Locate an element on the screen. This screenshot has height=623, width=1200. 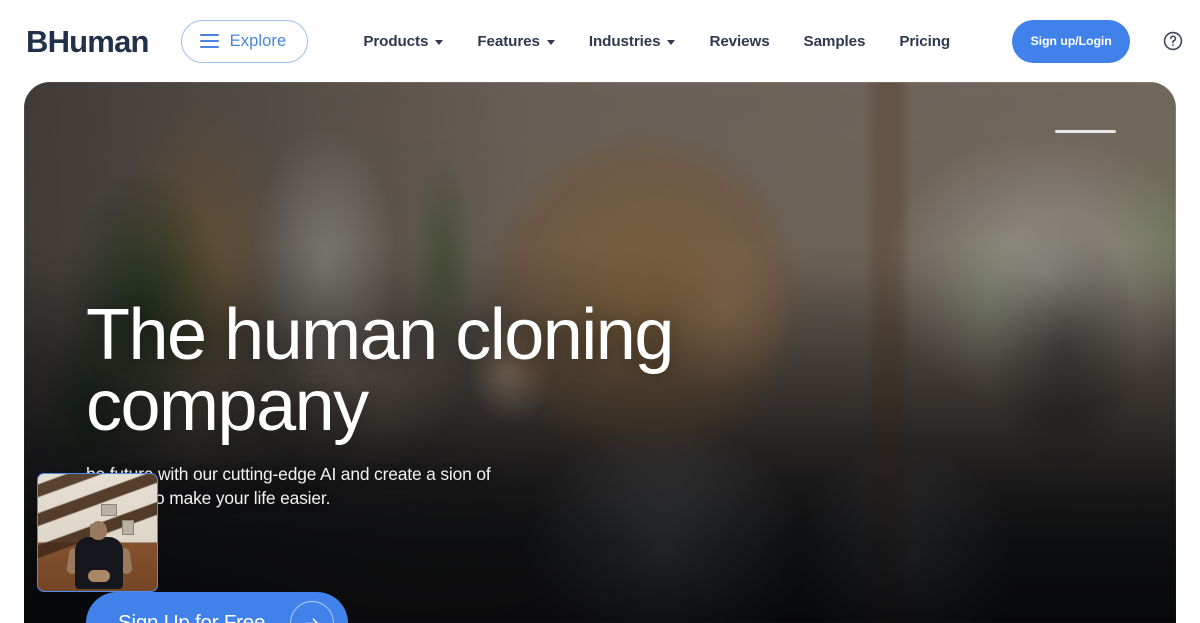
nav-item-reviews: Reviews is located at coordinates (739, 41).